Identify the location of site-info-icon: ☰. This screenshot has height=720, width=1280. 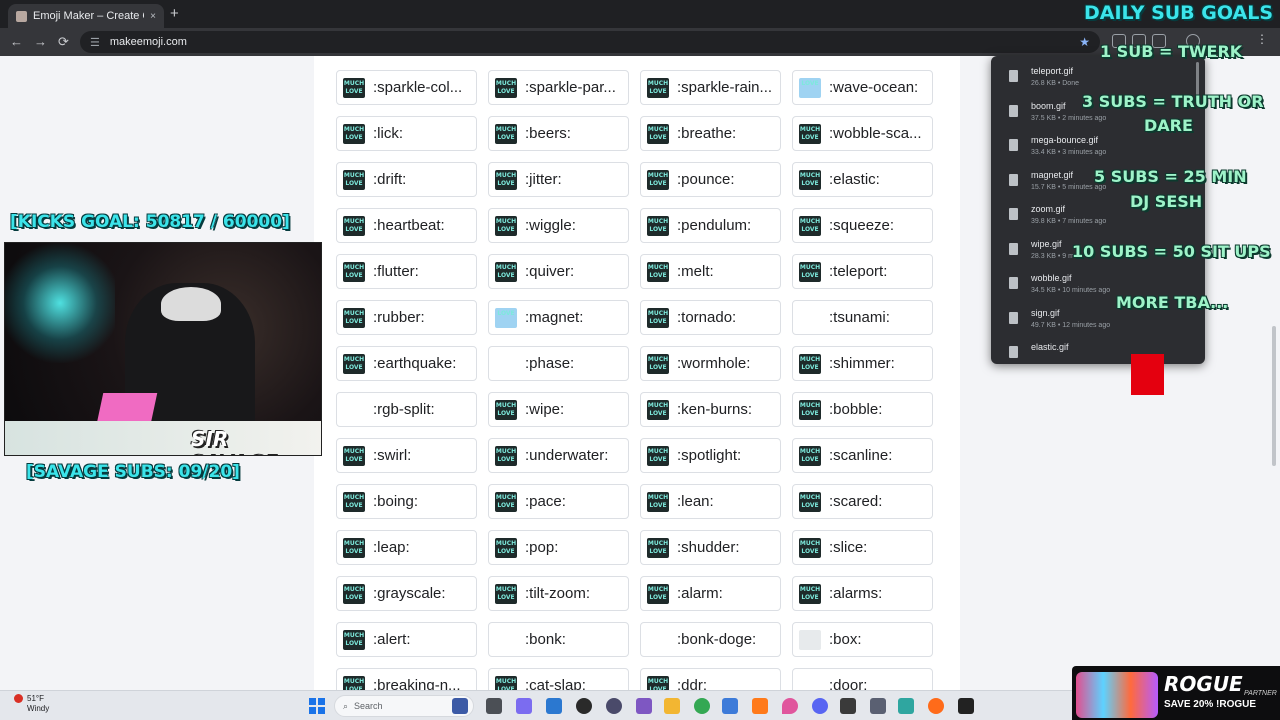
(95, 42).